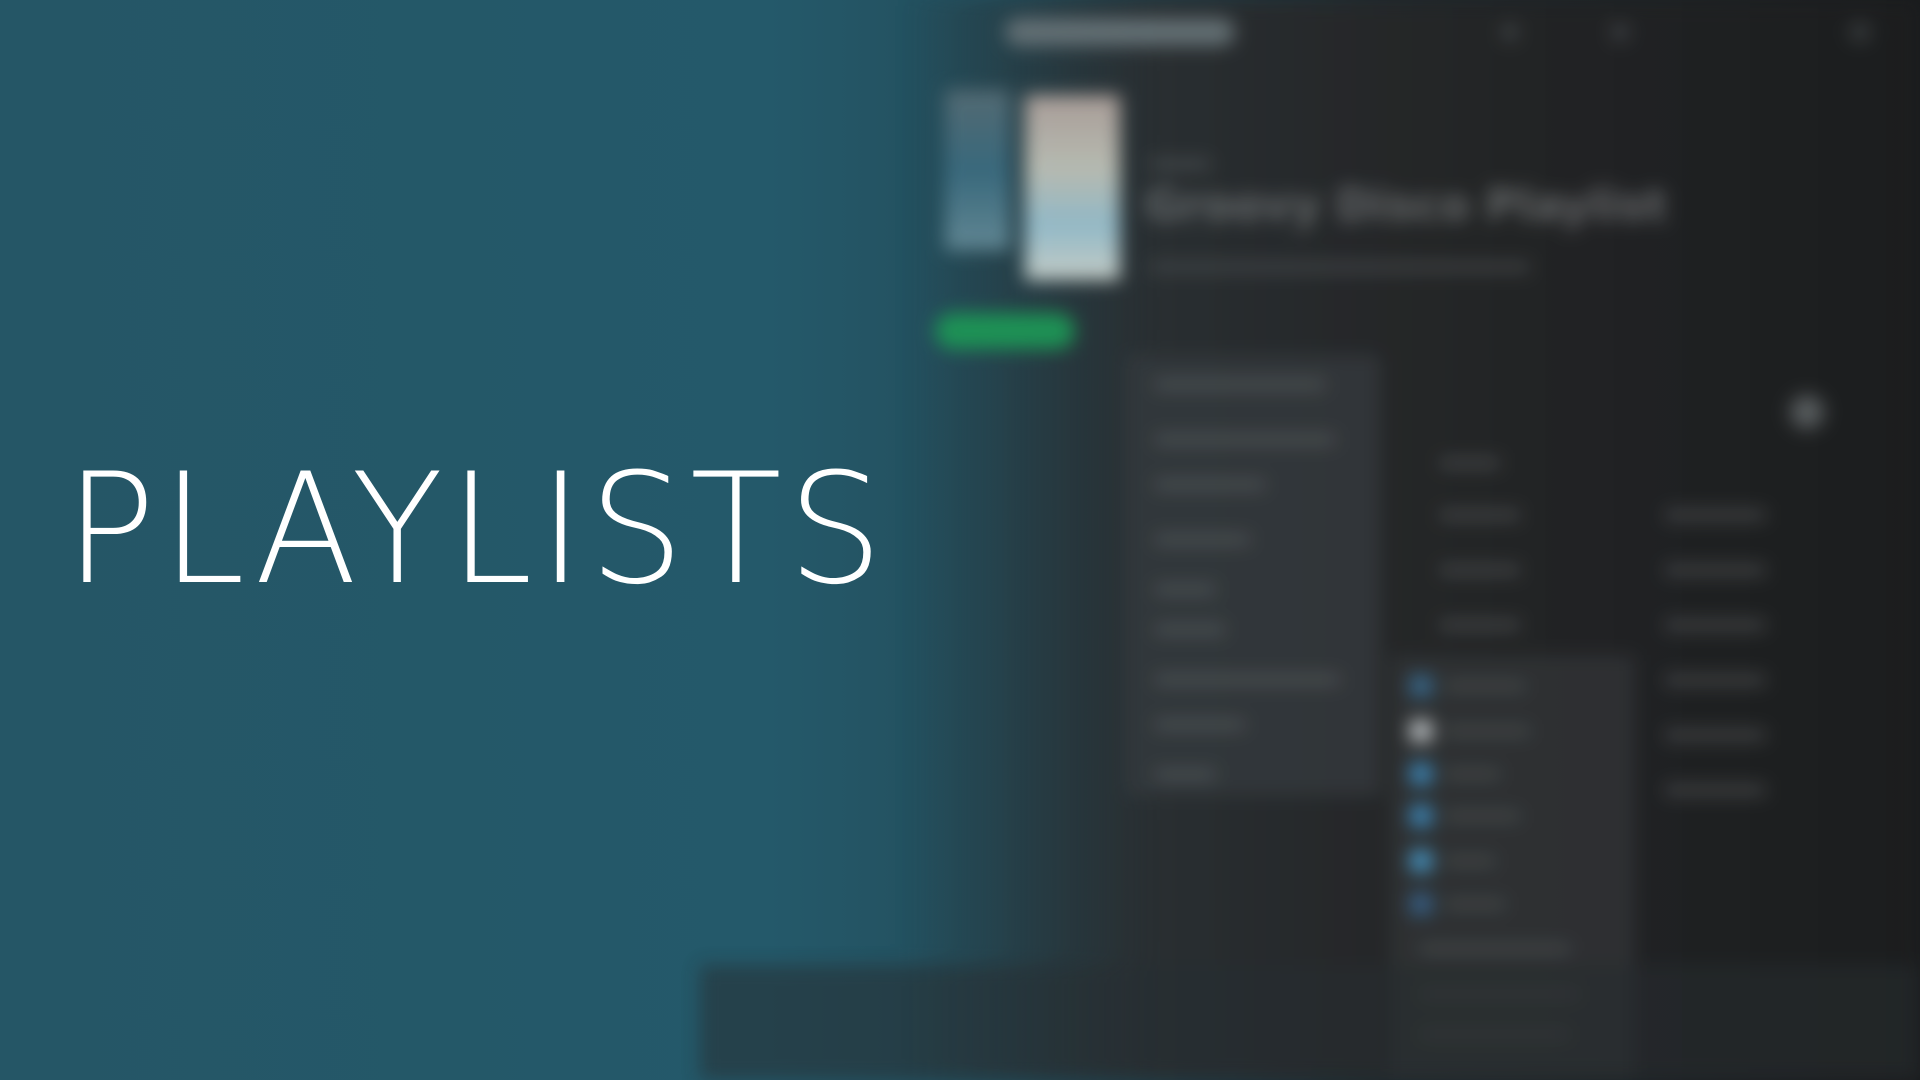 Image resolution: width=1920 pixels, height=1080 pixels. I want to click on play-button, so click(1005, 331).